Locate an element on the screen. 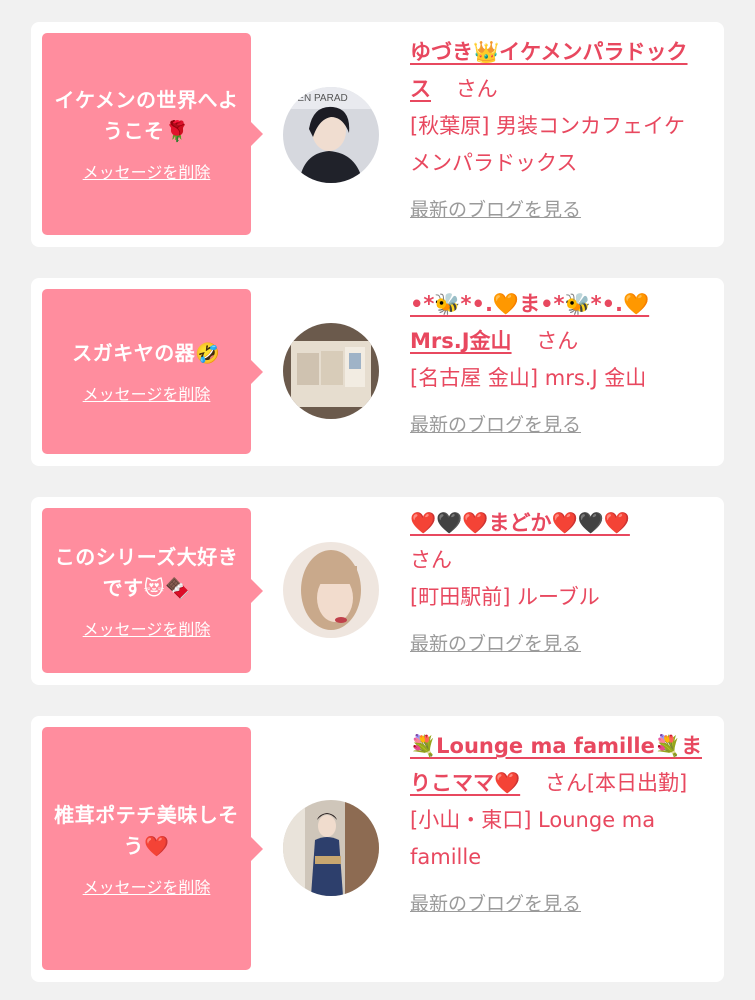 This screenshot has width=755, height=1000. avatar-photo-bowls is located at coordinates (331, 371).